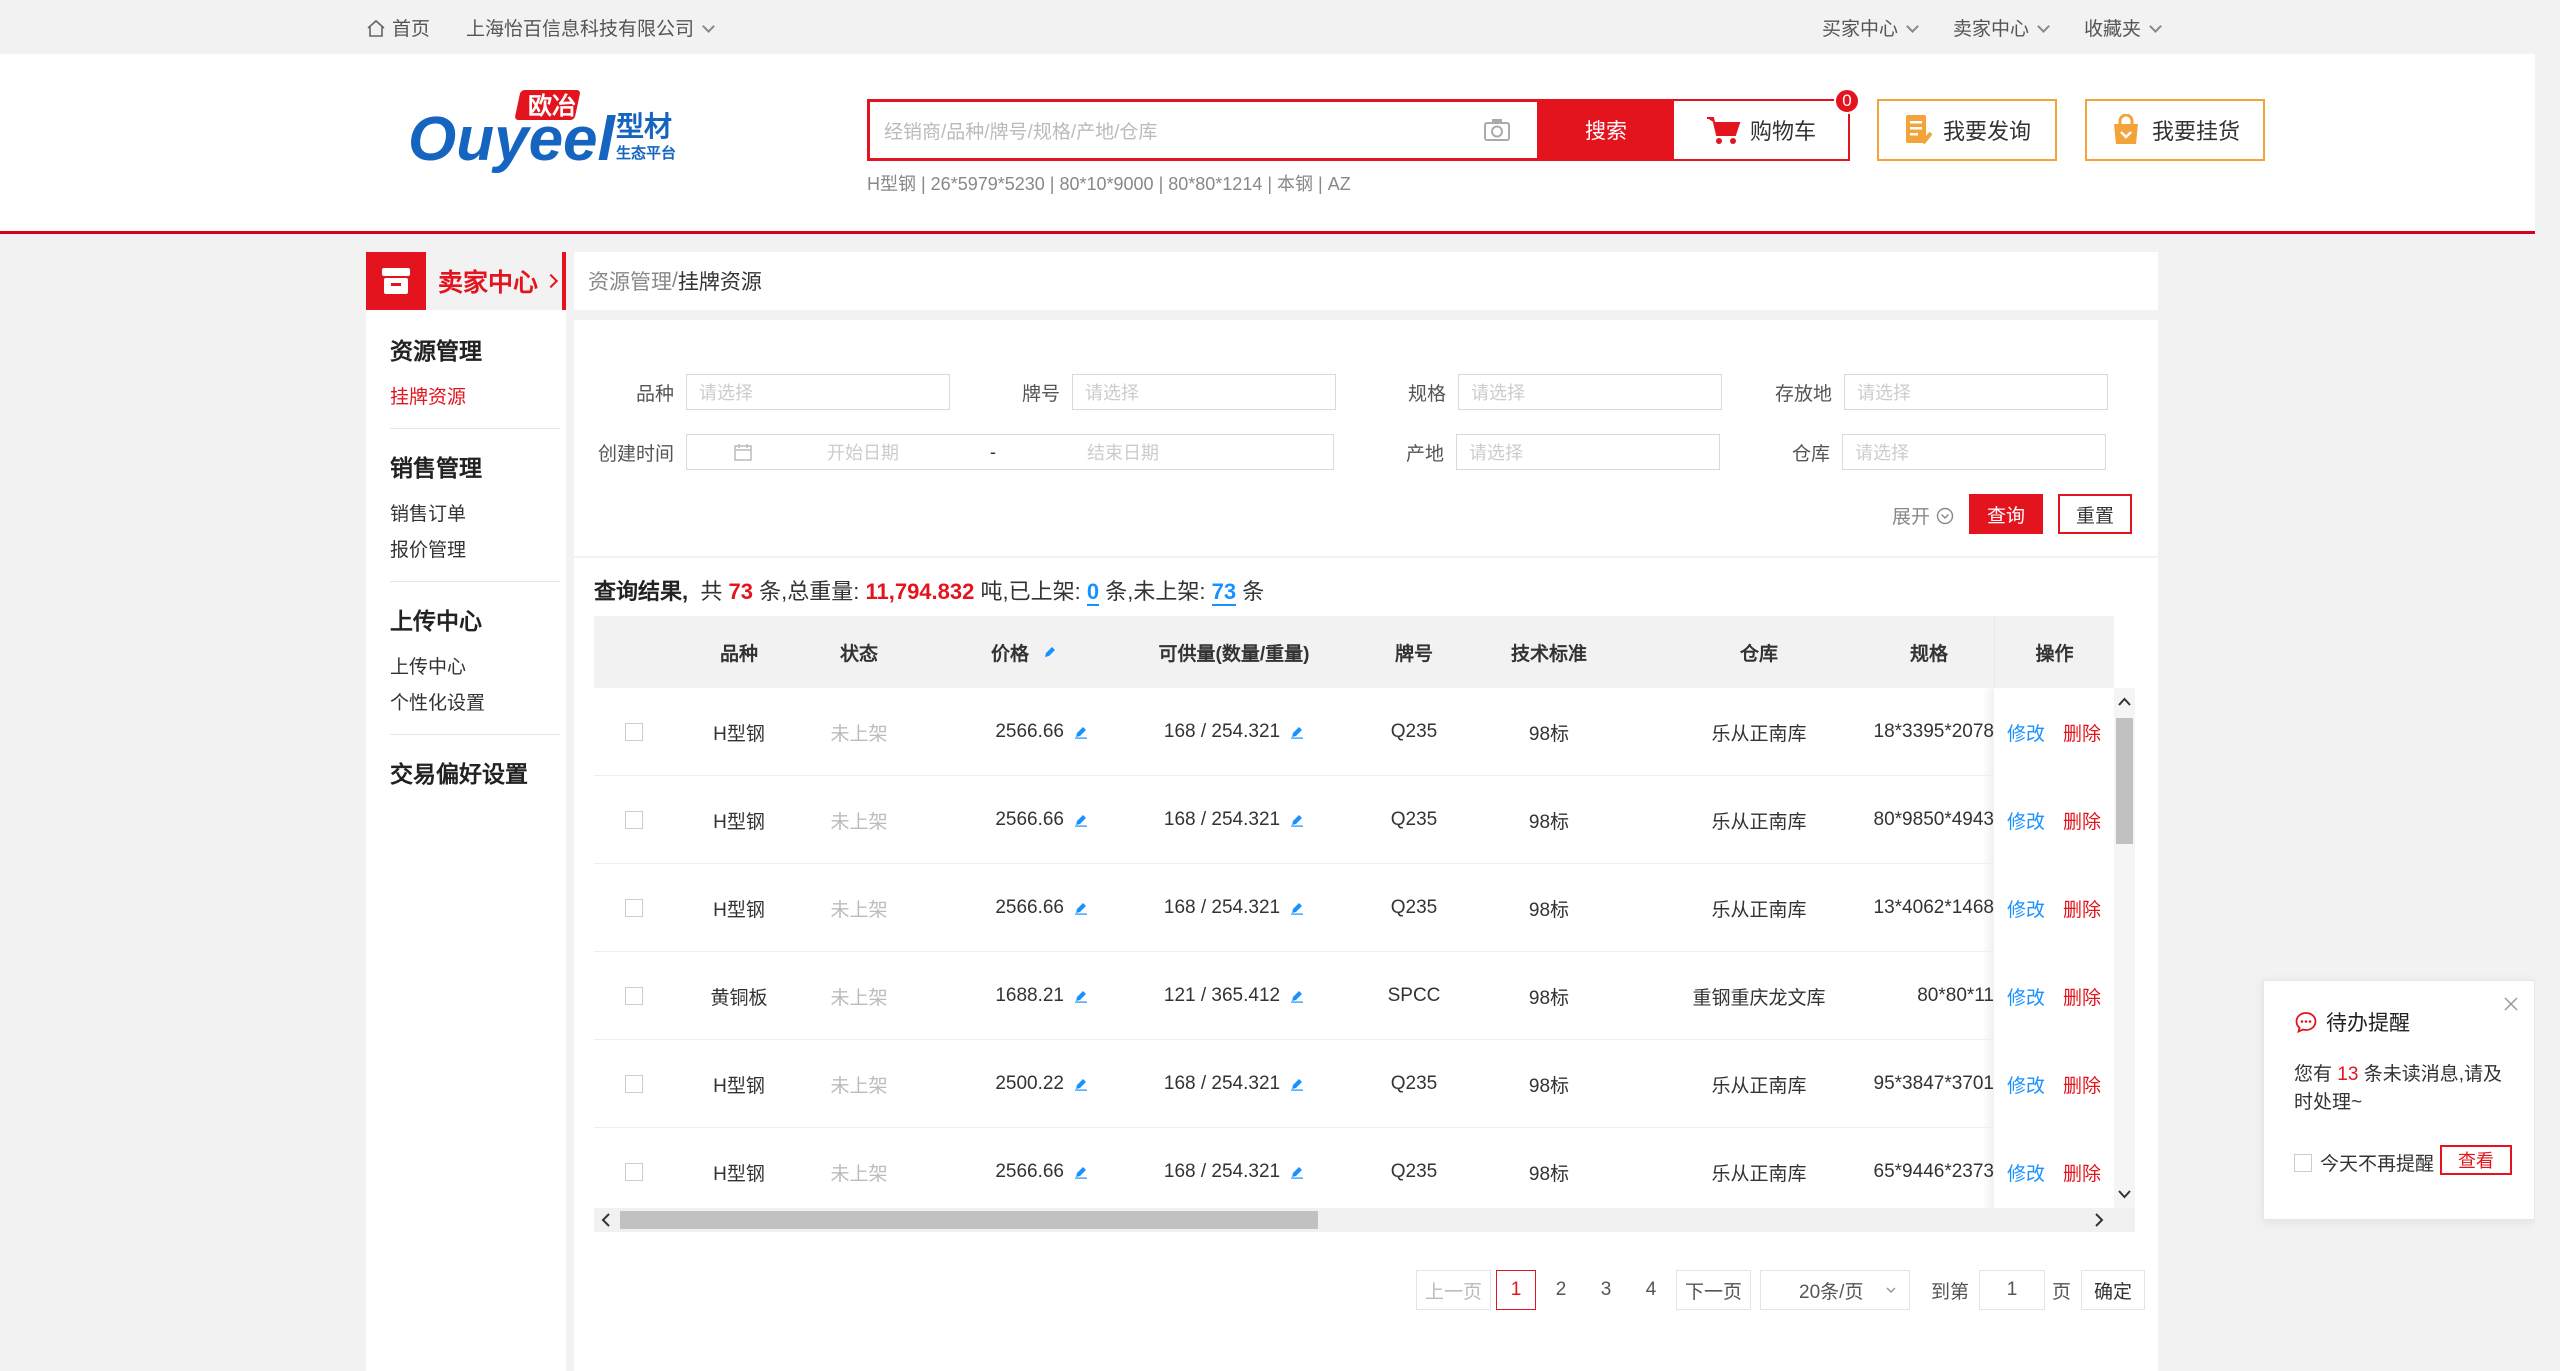  I want to click on unlisted-count: 73, so click(1224, 592).